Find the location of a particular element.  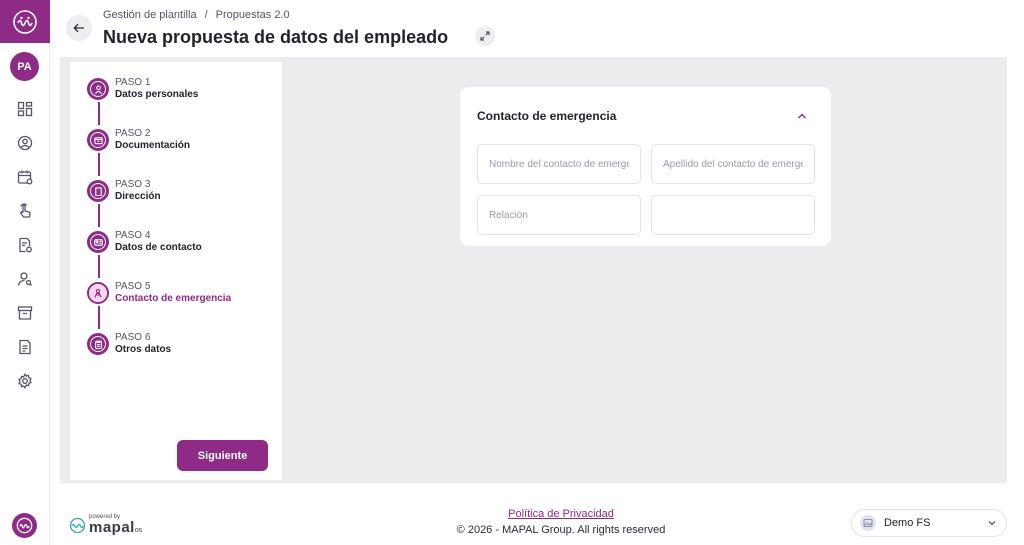

archive-icon is located at coordinates (25, 313).